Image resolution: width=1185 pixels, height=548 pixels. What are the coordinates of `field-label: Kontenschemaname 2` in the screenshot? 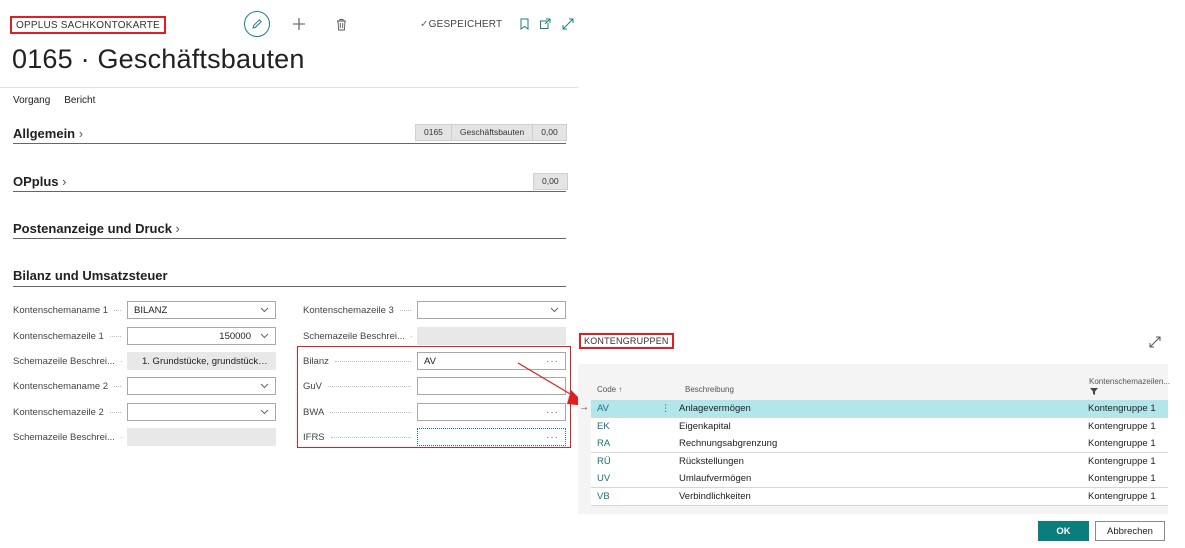 It's located at (69, 386).